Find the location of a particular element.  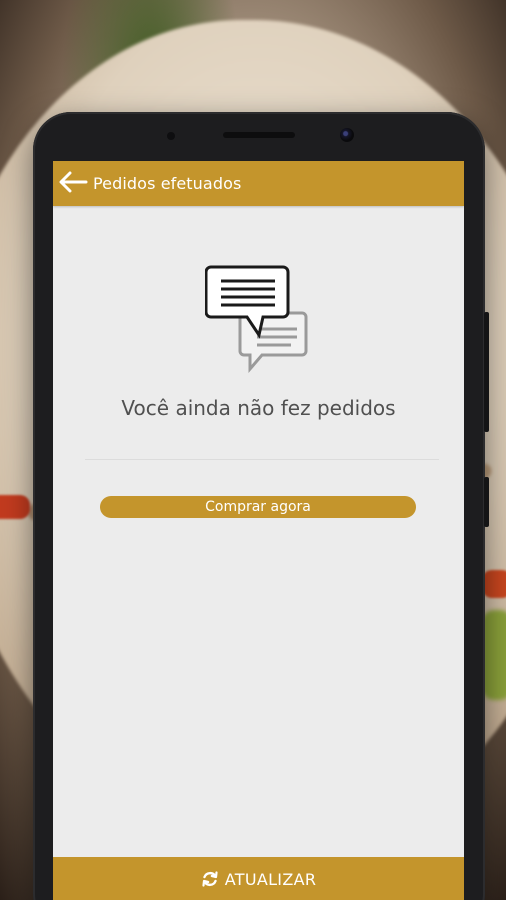

divider is located at coordinates (262, 459).